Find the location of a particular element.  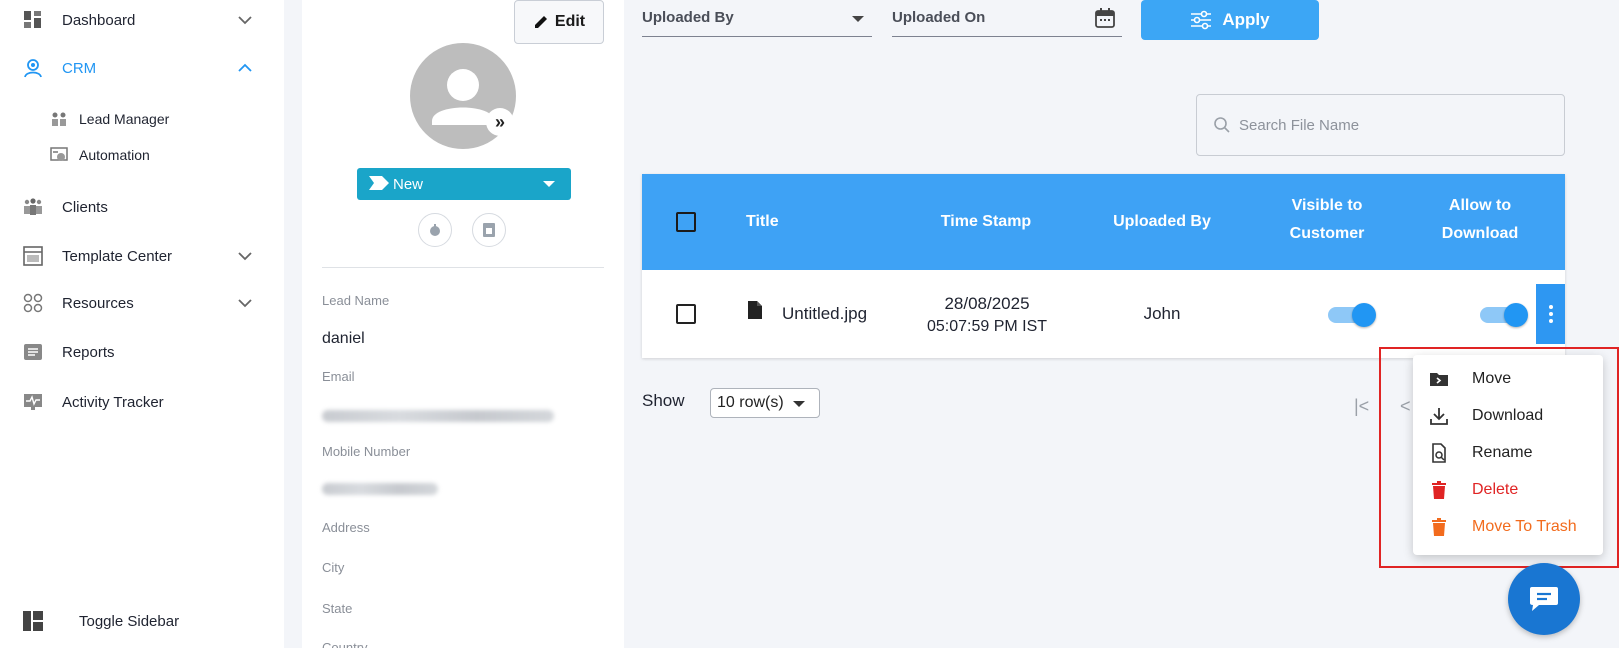

header-timestamp: Time Stamp is located at coordinates (986, 221).